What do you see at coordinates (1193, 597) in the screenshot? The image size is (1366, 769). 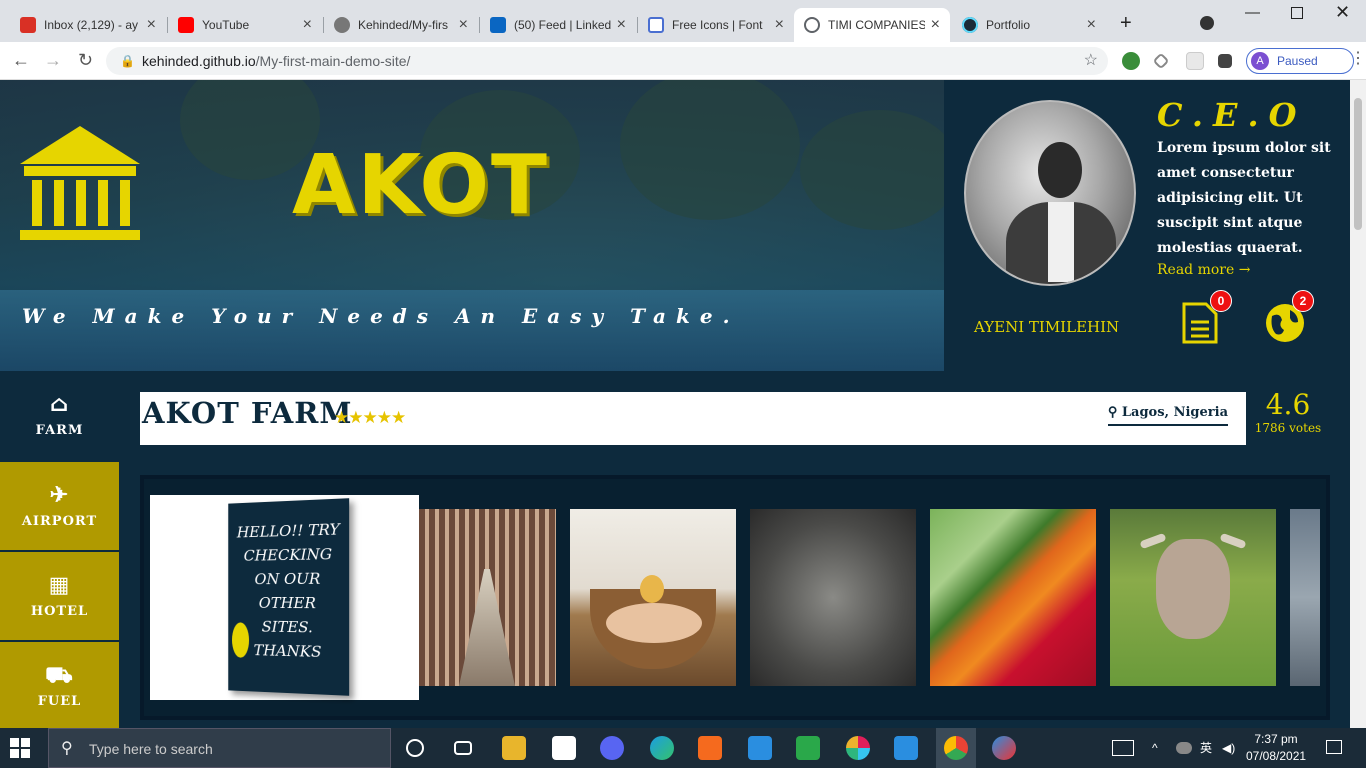 I see `gallery-image-cow` at bounding box center [1193, 597].